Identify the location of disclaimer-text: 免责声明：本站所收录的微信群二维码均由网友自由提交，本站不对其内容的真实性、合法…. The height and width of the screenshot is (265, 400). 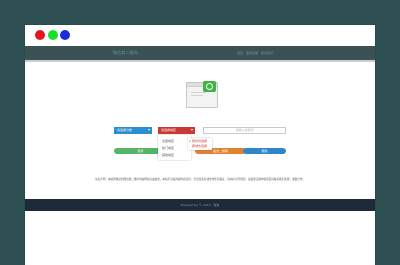
(200, 179).